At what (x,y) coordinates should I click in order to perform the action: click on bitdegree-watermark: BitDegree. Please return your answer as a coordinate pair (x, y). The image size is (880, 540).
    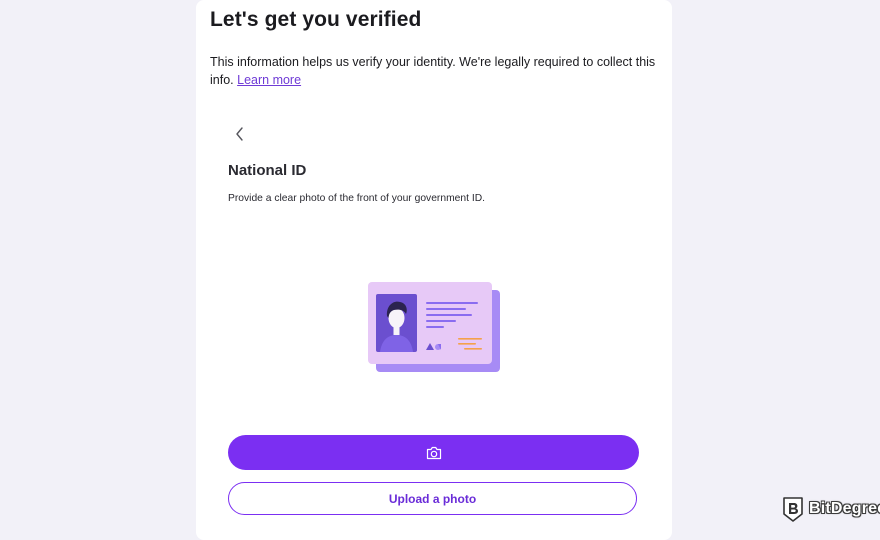
    Looking at the image, I should click on (831, 509).